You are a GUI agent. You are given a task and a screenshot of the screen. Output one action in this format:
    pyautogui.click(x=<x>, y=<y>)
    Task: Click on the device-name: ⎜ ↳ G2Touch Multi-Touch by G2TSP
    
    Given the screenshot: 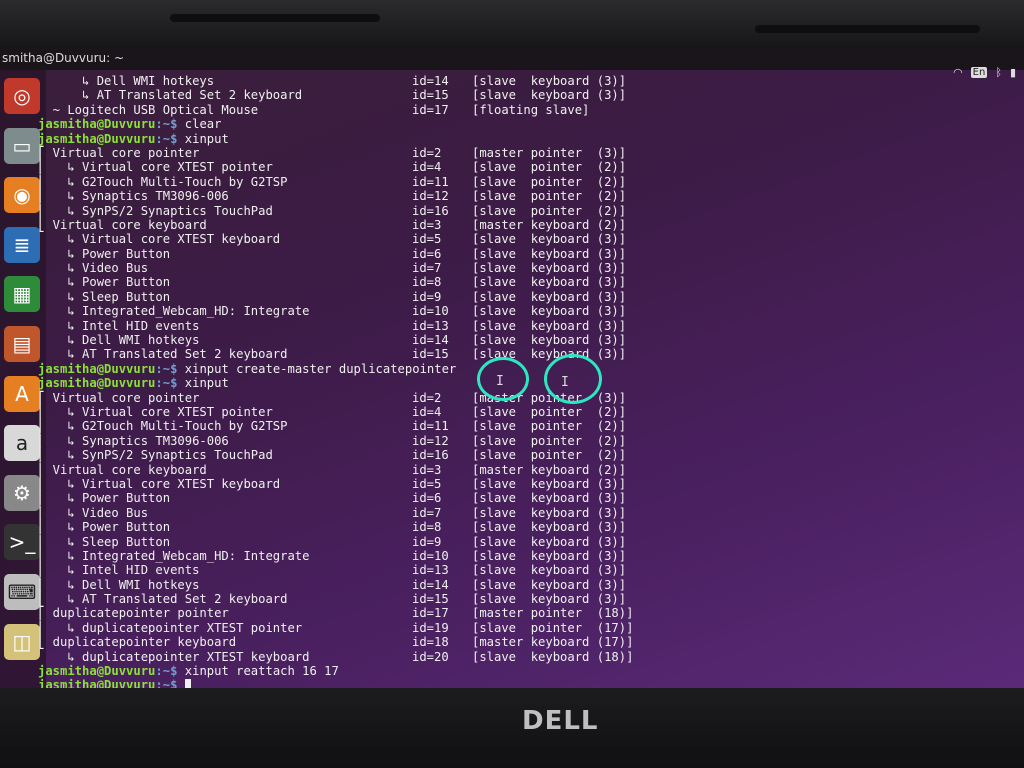 What is the action you would take?
    pyautogui.click(x=163, y=426)
    